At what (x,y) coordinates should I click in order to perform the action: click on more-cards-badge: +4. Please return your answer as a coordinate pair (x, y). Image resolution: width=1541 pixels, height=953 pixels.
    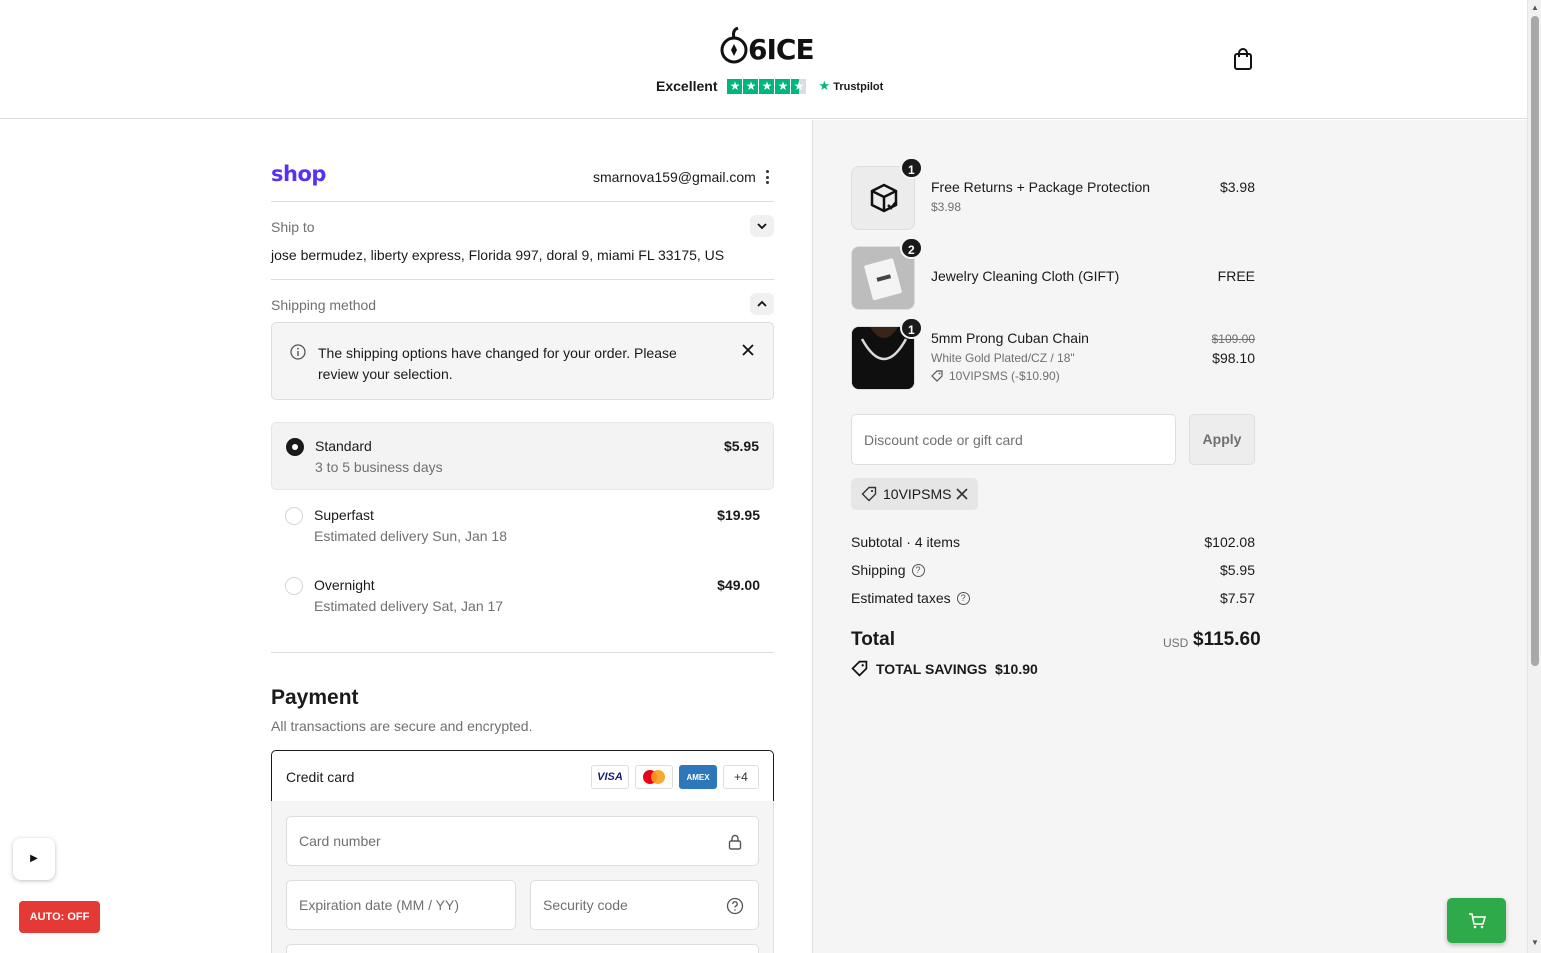
    Looking at the image, I should click on (741, 777).